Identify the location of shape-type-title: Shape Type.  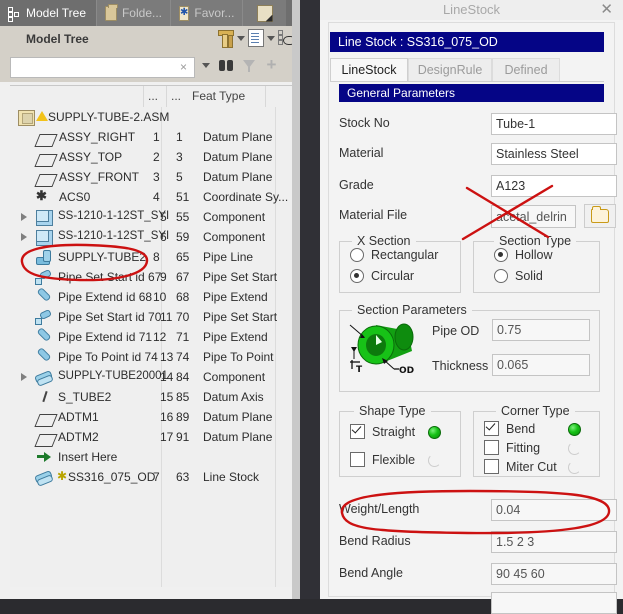
(392, 411).